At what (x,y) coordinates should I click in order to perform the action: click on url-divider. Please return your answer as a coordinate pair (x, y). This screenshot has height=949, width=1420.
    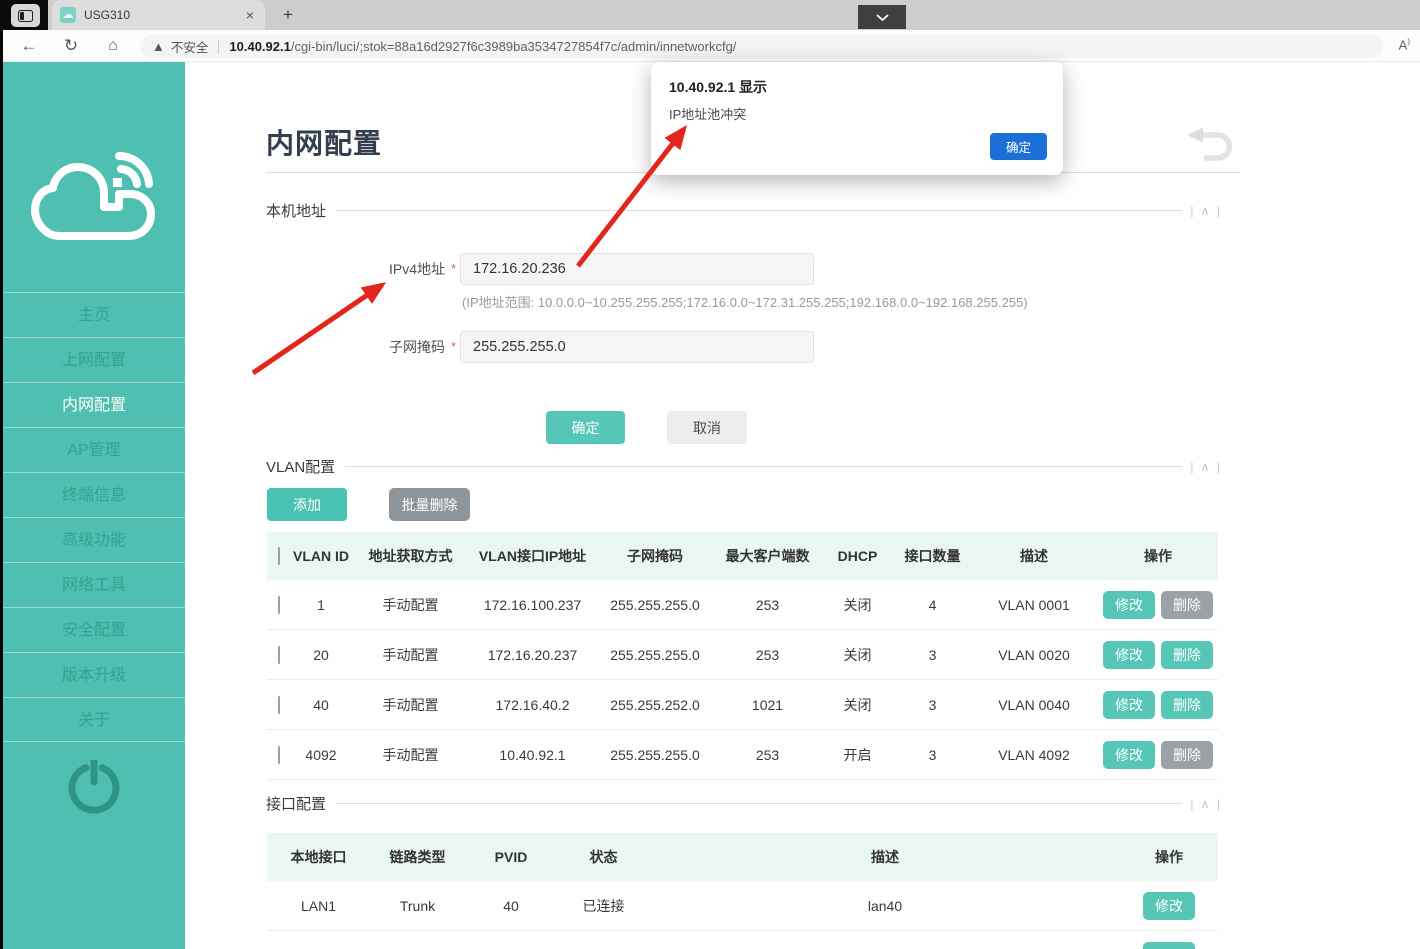
    Looking at the image, I should click on (219, 46).